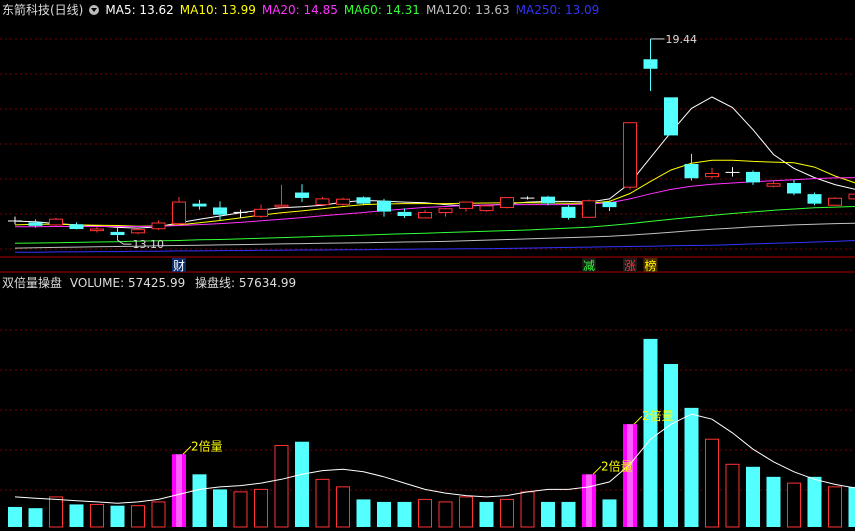  Describe the element at coordinates (435, 202) in the screenshot. I see `ma-line-ma20` at that location.